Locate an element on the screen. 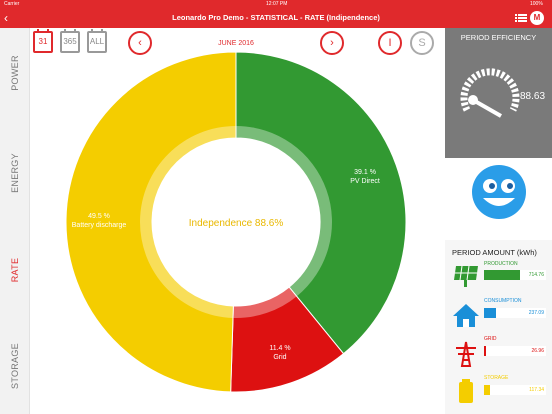 This screenshot has height=414, width=552. slice-value-label: 49.5 % is located at coordinates (99, 216).